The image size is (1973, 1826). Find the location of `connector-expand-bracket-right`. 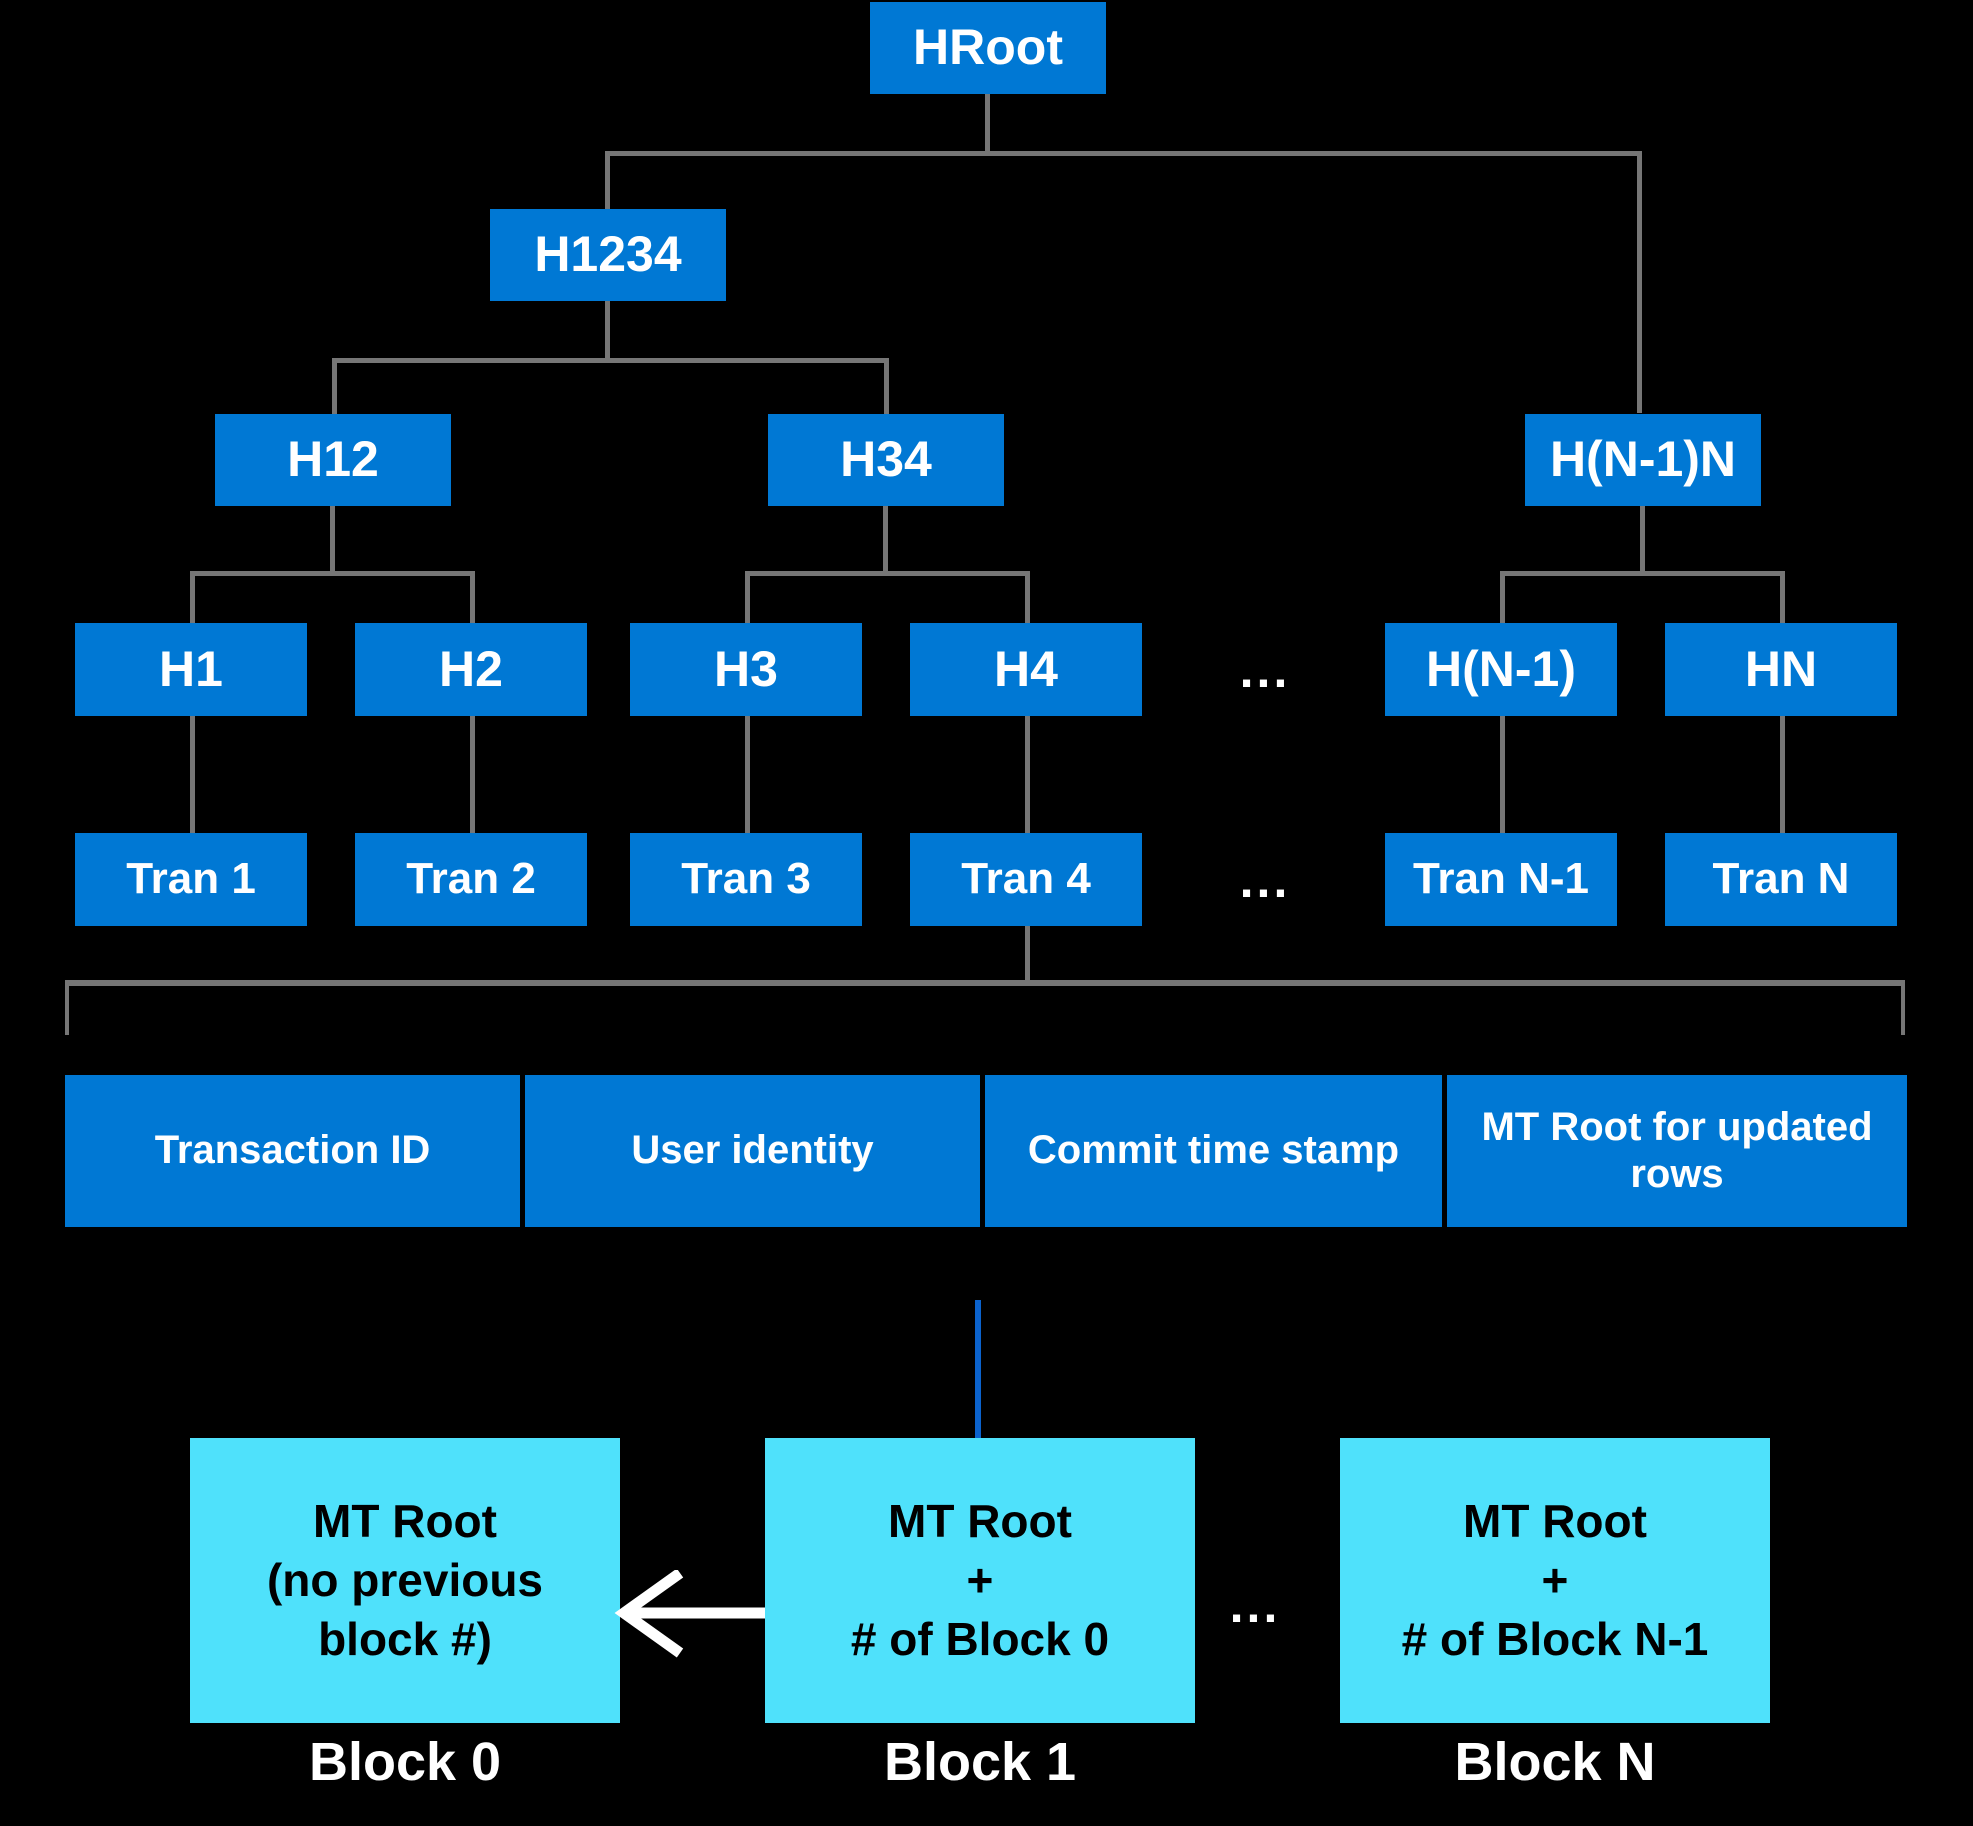

connector-expand-bracket-right is located at coordinates (1903, 1007).